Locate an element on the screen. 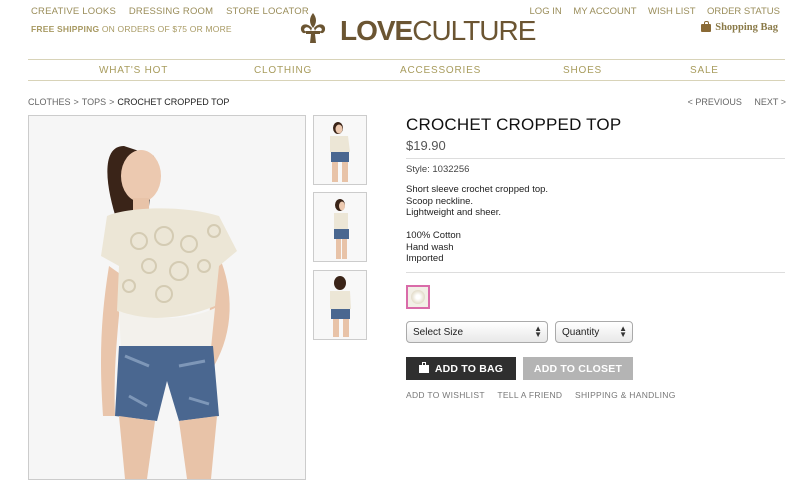 This screenshot has width=800, height=496. nav-shoes: SHOES is located at coordinates (582, 70).